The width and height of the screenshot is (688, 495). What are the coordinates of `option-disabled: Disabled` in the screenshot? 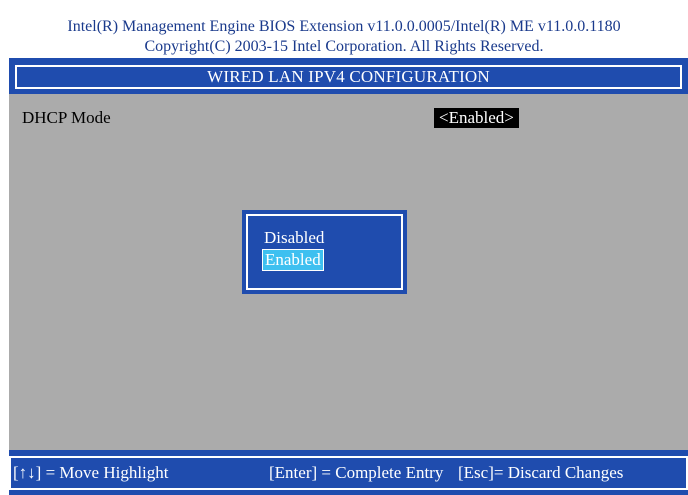 It's located at (294, 238).